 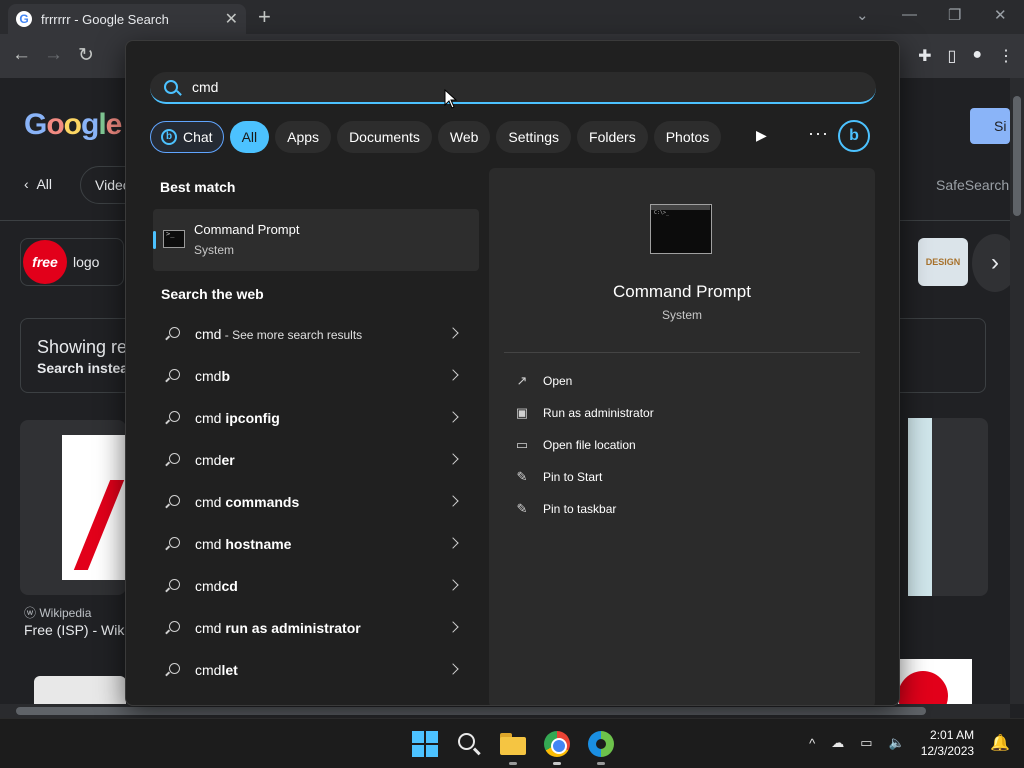 What do you see at coordinates (682, 291) in the screenshot?
I see `detail-app-name: Command Prompt` at bounding box center [682, 291].